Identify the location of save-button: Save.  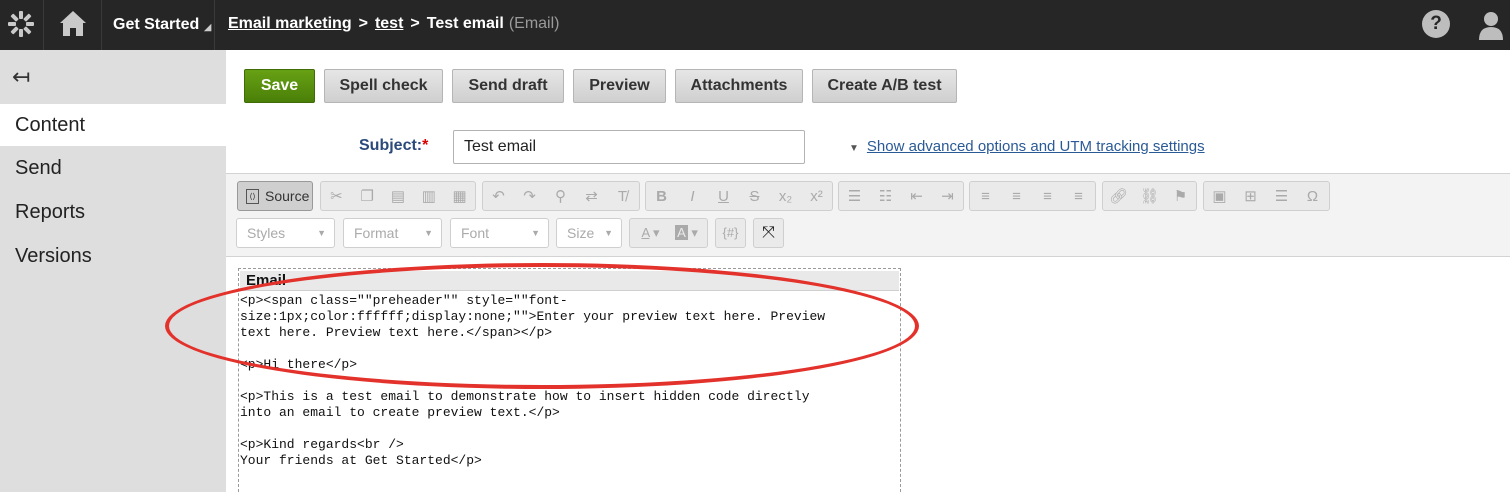
(279, 86).